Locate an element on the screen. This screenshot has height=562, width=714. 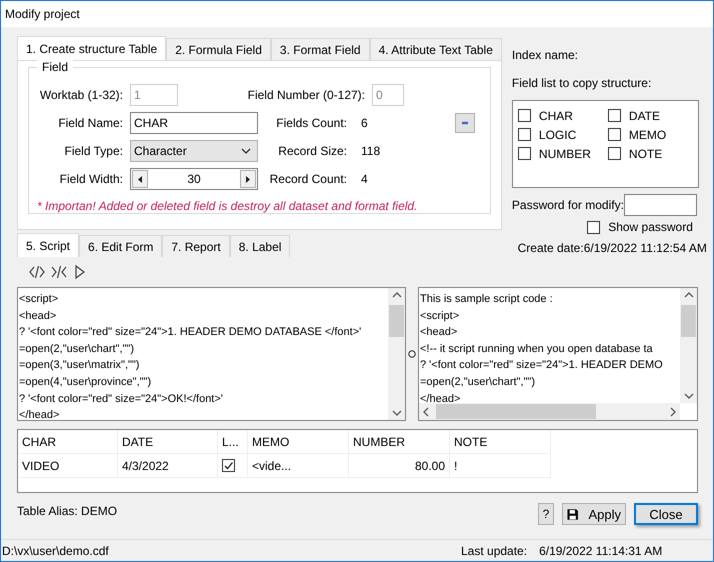
increment-button is located at coordinates (248, 179).